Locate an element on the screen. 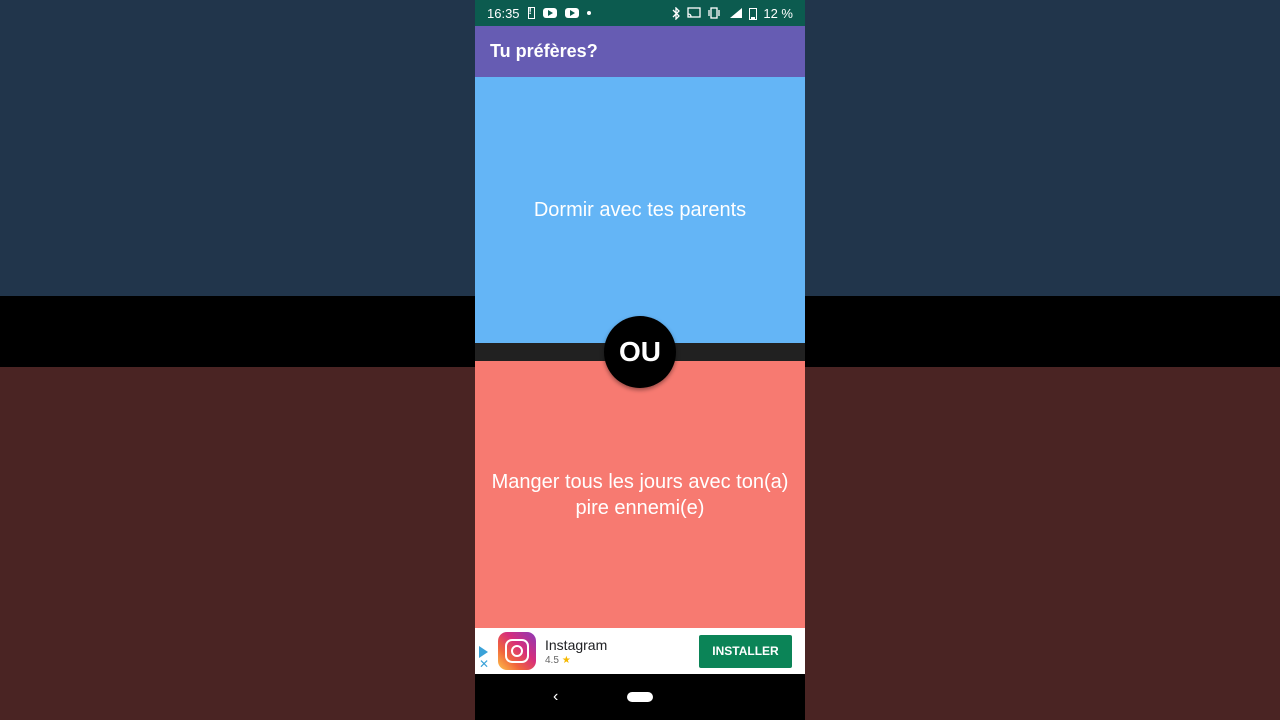  dot-icon is located at coordinates (588, 13).